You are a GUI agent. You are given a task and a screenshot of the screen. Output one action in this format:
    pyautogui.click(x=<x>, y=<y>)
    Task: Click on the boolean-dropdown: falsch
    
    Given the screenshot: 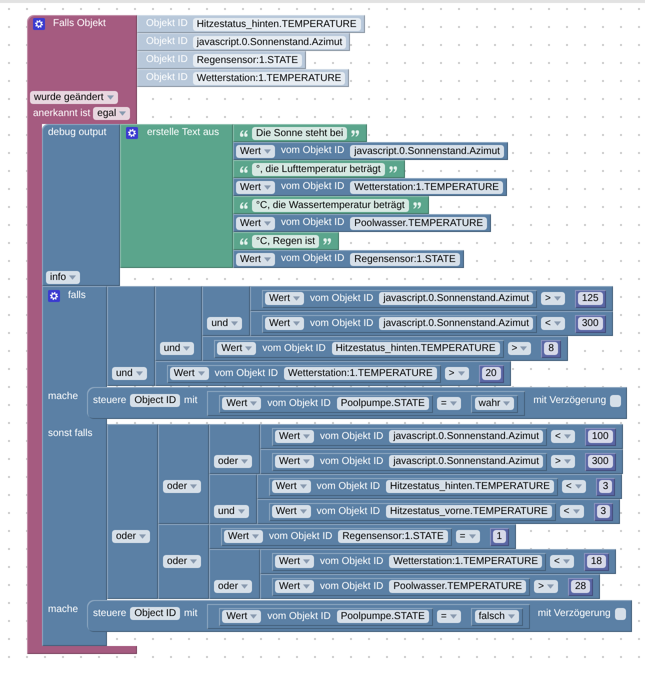 What is the action you would take?
    pyautogui.click(x=496, y=616)
    